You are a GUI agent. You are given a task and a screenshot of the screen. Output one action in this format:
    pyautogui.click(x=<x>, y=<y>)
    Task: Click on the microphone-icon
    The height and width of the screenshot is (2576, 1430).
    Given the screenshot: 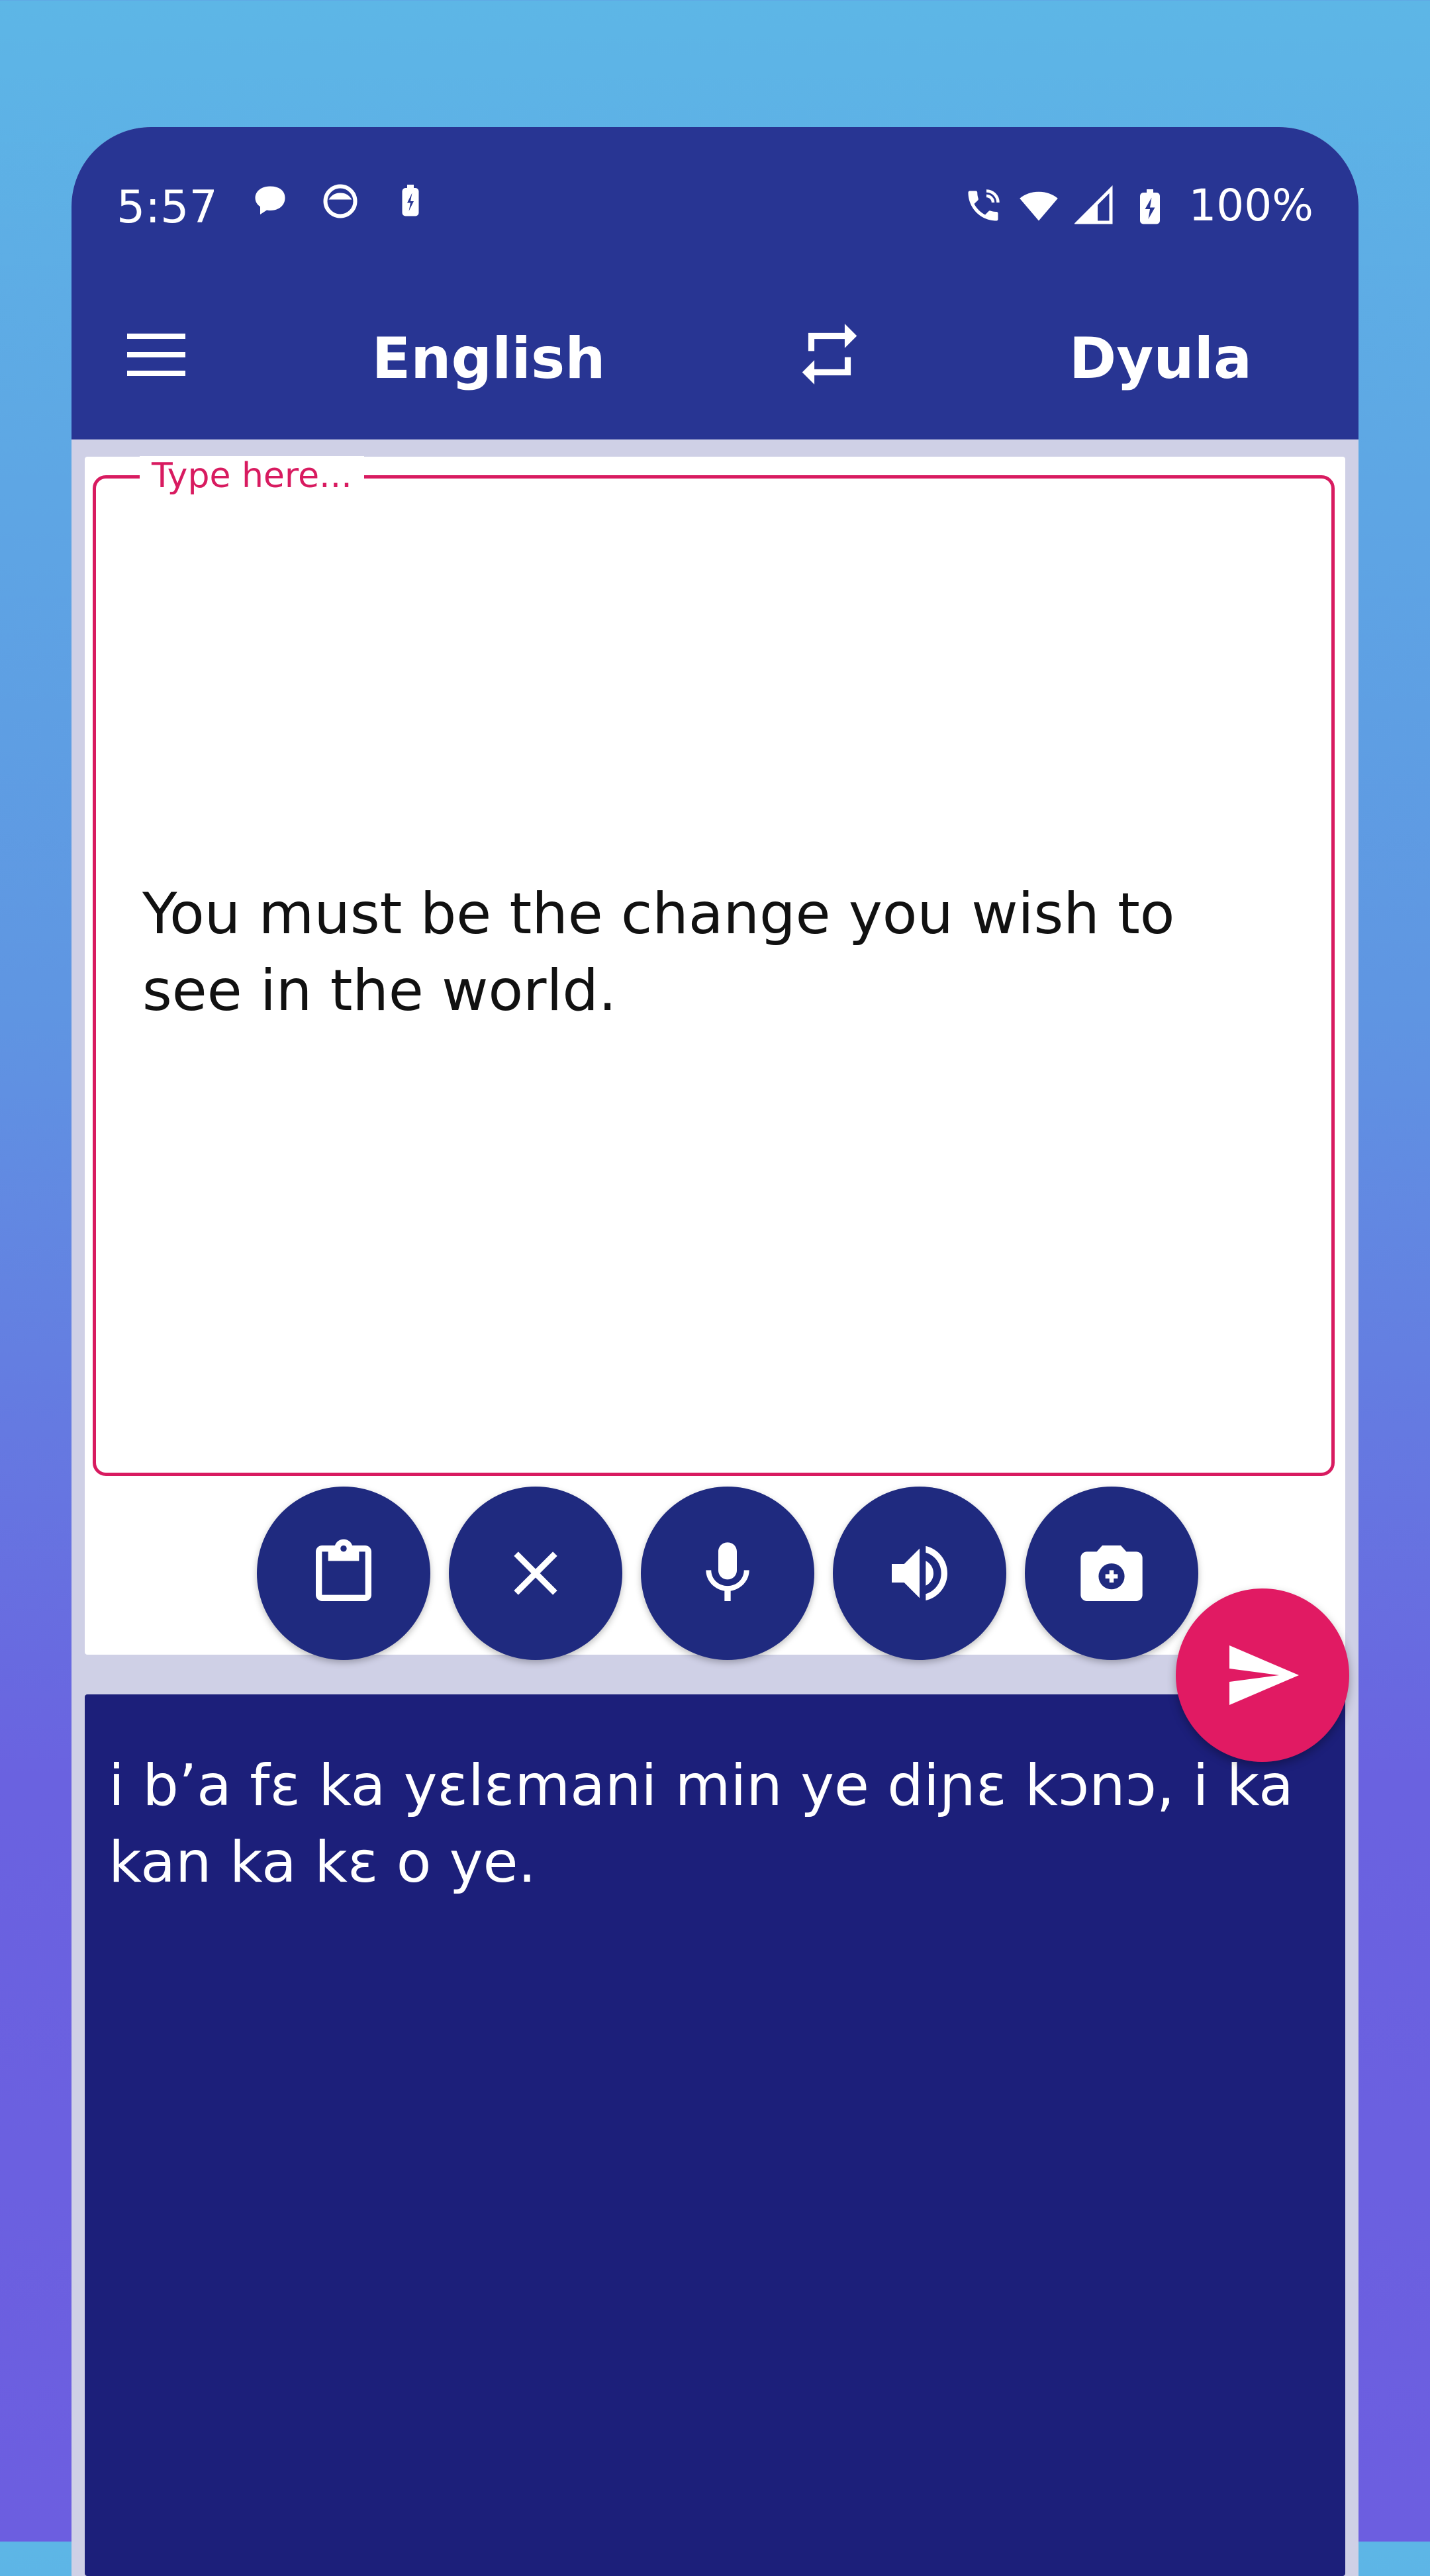 What is the action you would take?
    pyautogui.click(x=728, y=1571)
    